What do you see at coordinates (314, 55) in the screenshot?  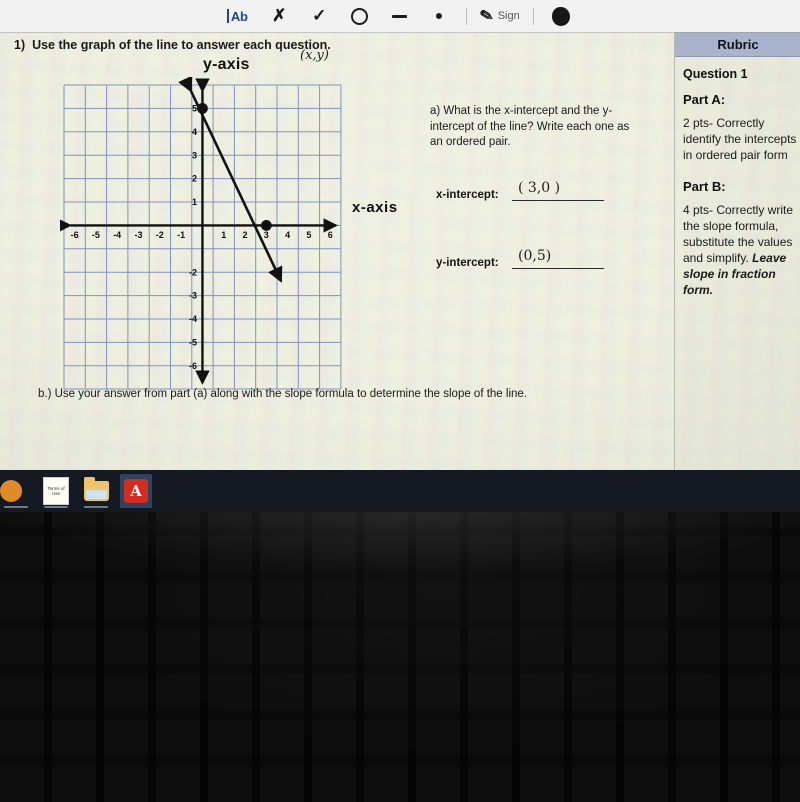 I see `ordered-pair-annotation: (x,y)` at bounding box center [314, 55].